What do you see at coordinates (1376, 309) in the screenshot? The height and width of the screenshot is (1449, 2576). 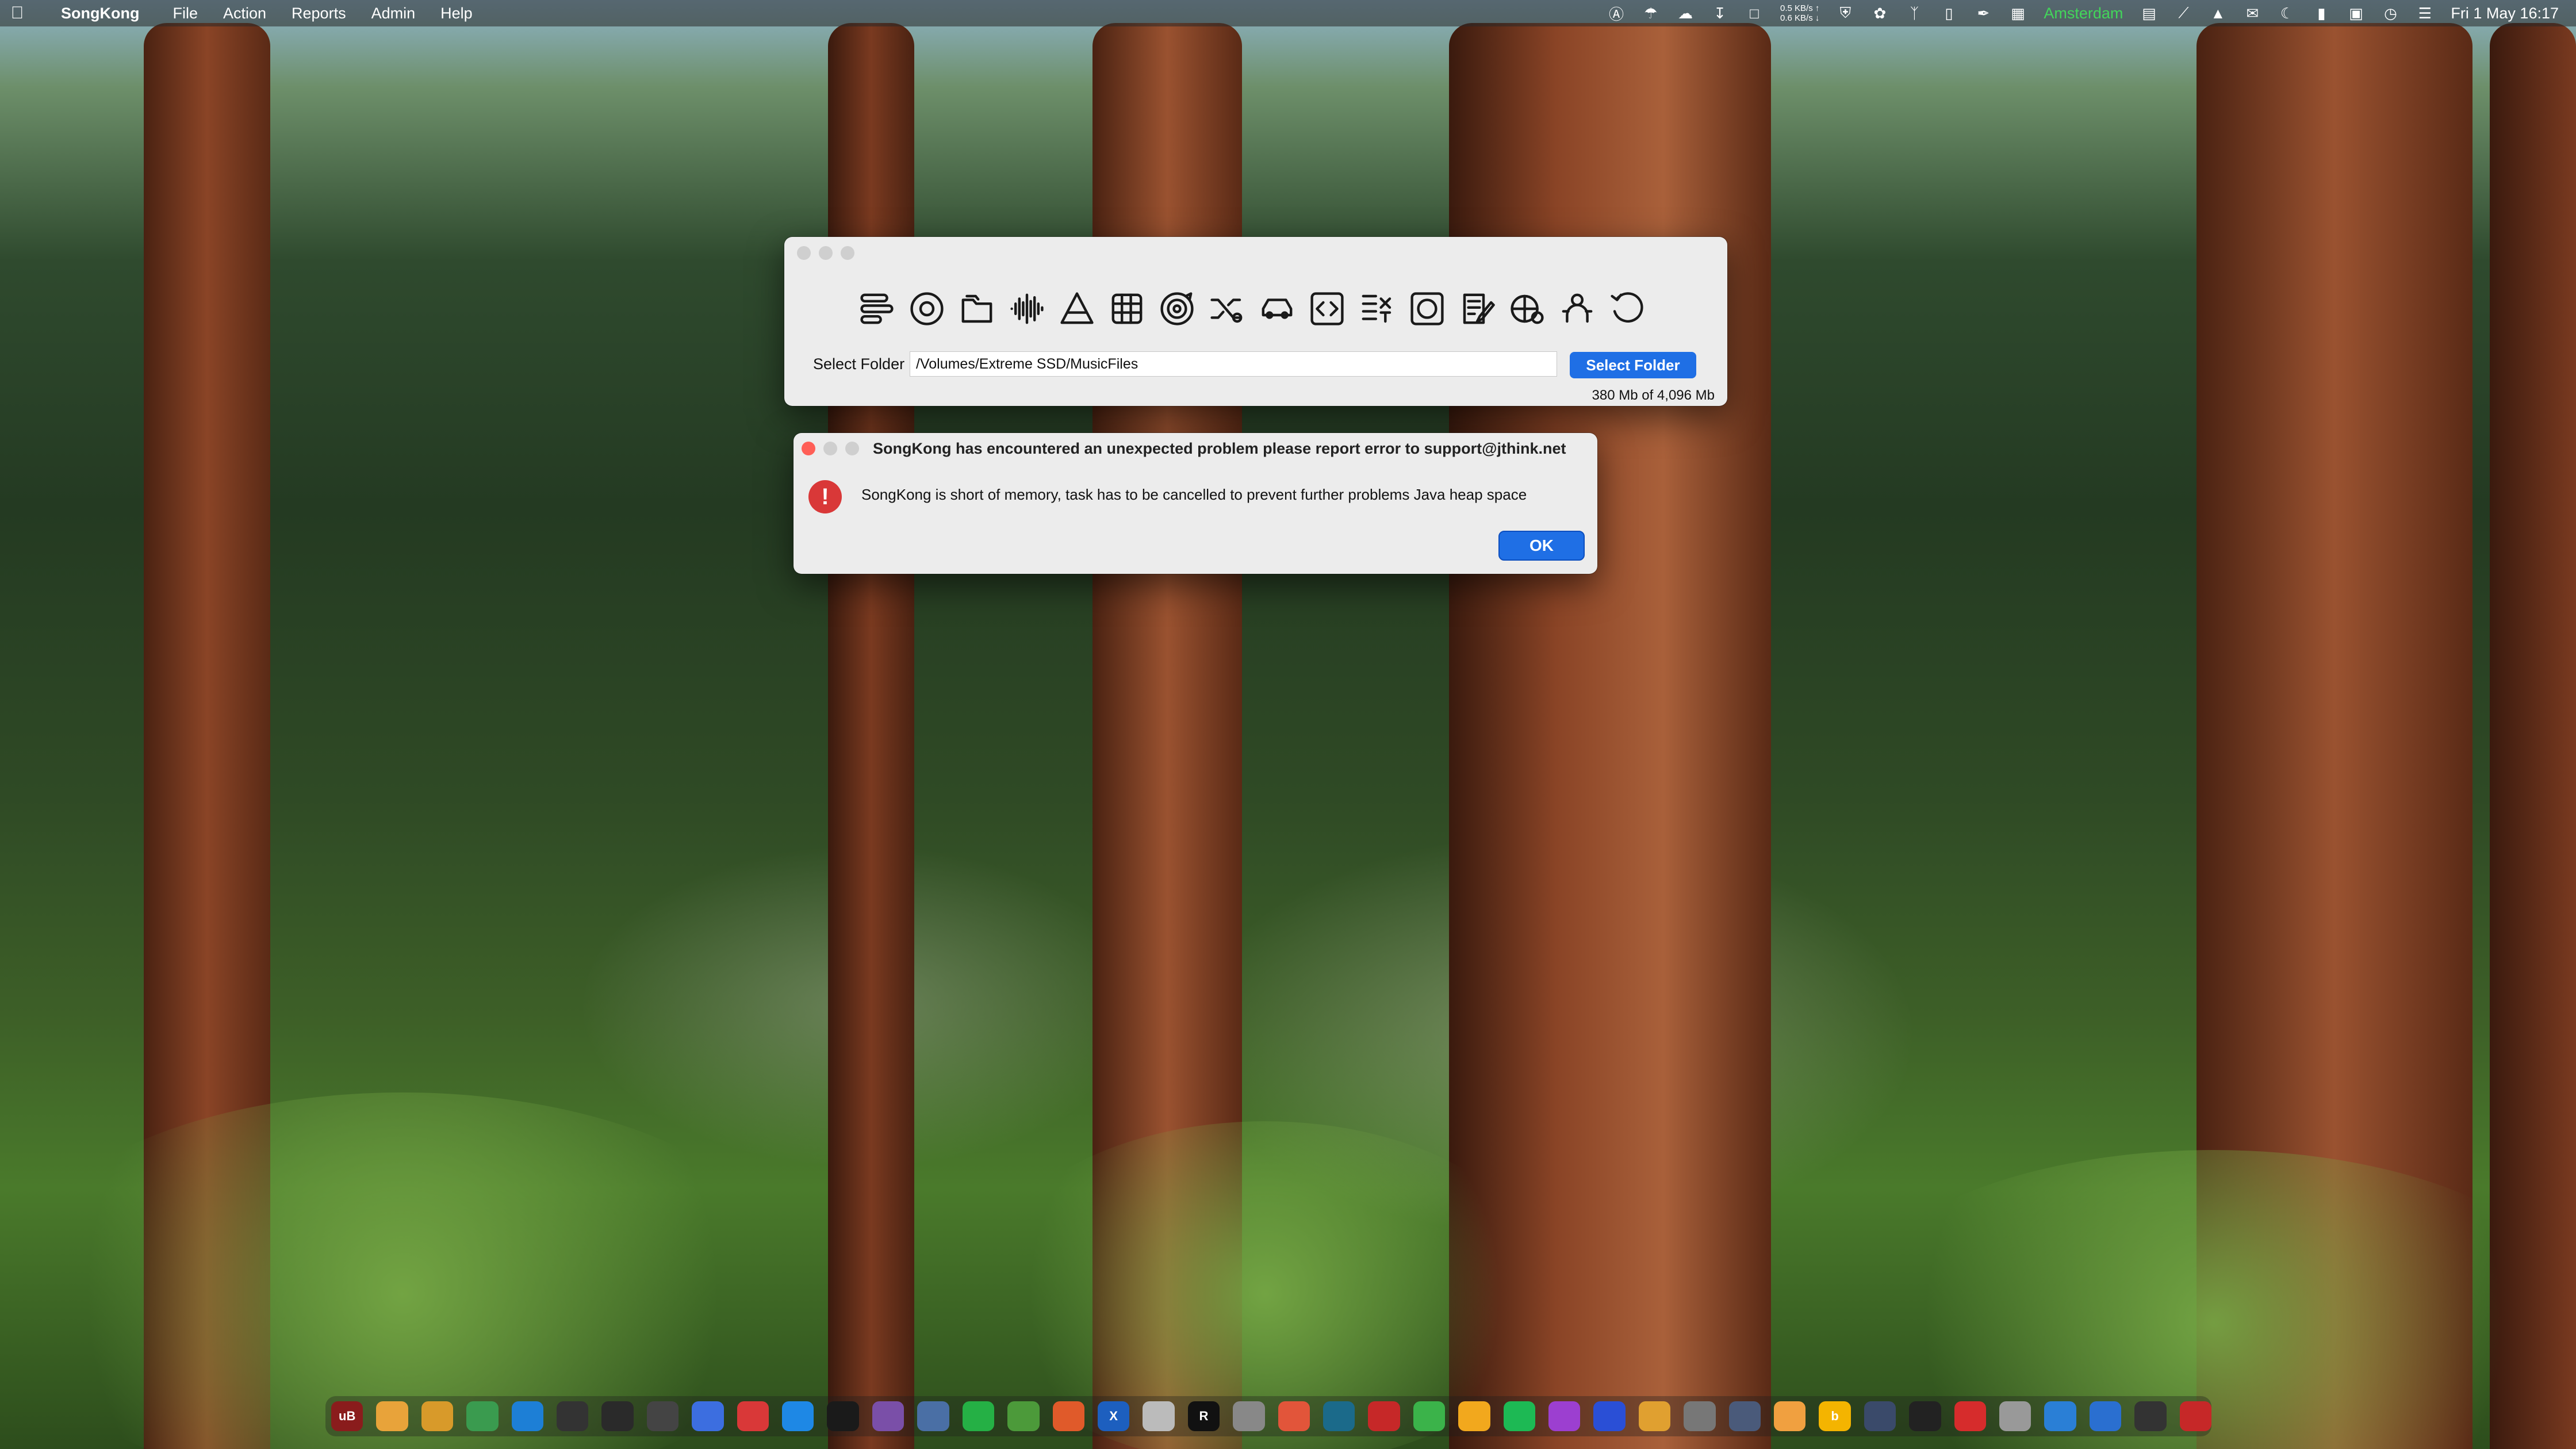 I see `edit-list-button` at bounding box center [1376, 309].